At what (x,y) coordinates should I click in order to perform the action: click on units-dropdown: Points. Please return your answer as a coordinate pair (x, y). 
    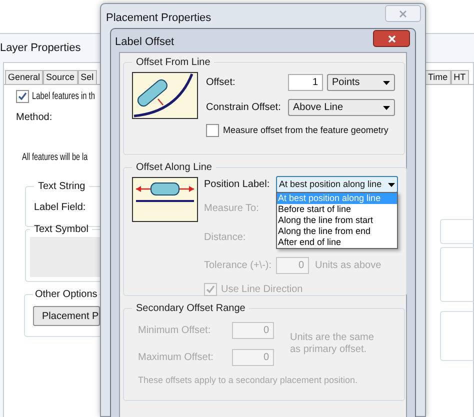
    Looking at the image, I should click on (361, 82).